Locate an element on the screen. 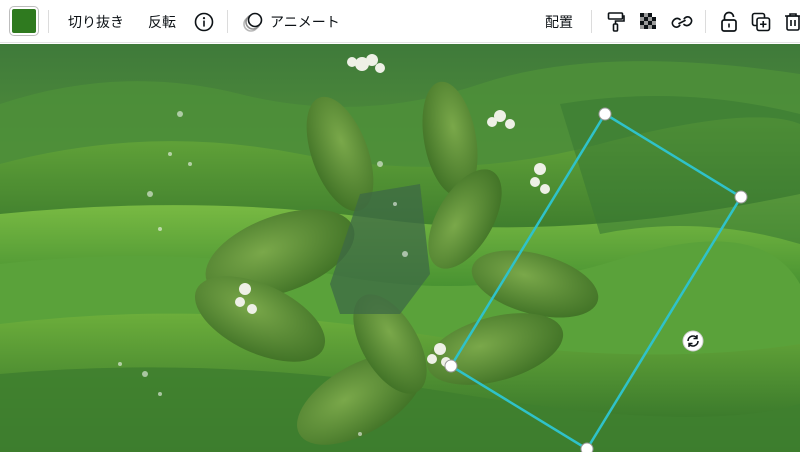  flip-button: 反転 is located at coordinates (162, 21).